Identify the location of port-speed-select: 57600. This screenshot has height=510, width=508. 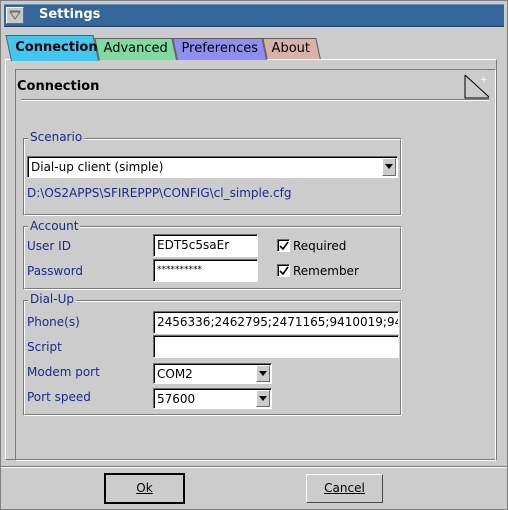
(212, 398).